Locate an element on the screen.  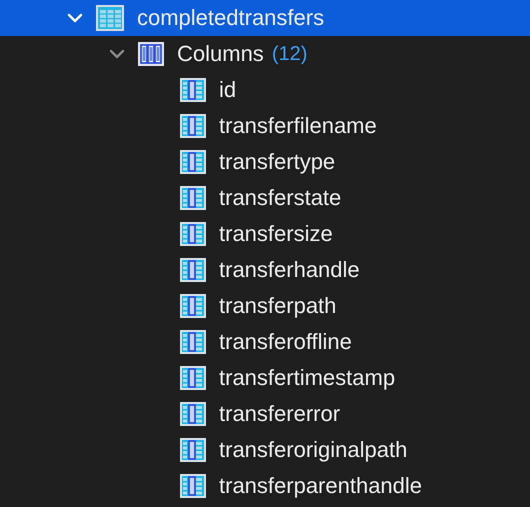
tree-label: completedtransfers is located at coordinates (230, 18).